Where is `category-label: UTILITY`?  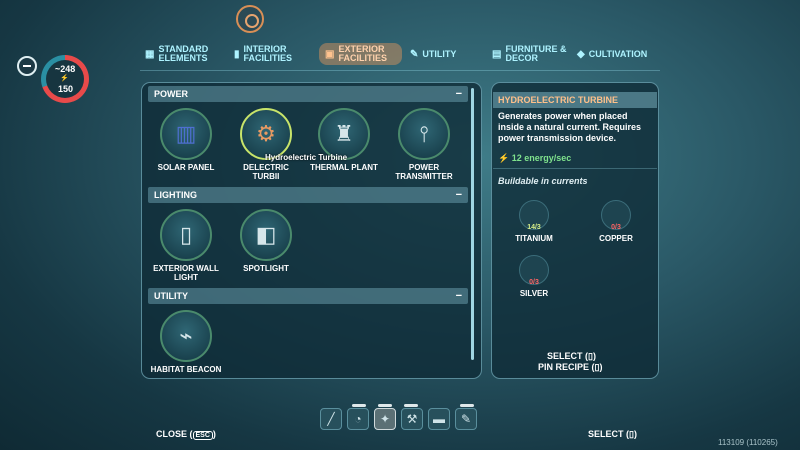
category-label: UTILITY is located at coordinates (171, 296).